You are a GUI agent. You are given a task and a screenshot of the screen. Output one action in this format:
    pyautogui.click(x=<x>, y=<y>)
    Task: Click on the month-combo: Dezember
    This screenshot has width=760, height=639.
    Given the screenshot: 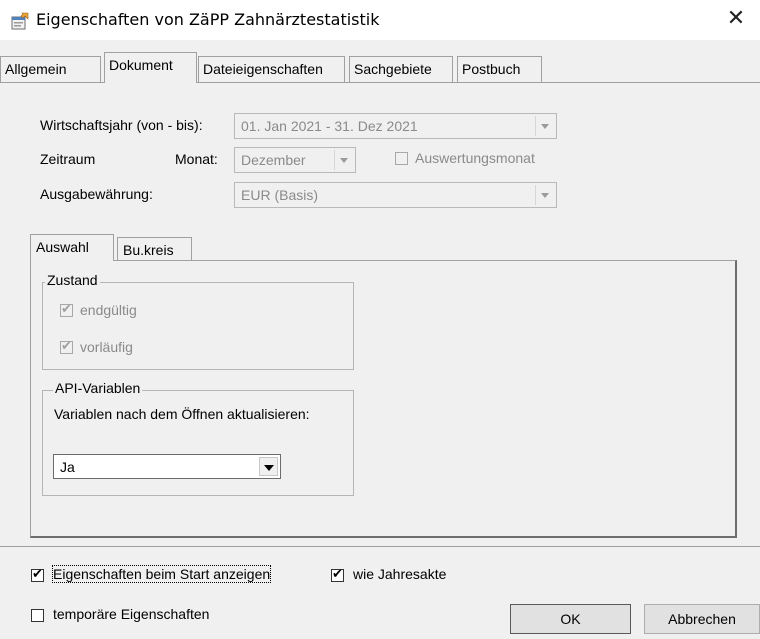 What is the action you would take?
    pyautogui.click(x=295, y=160)
    